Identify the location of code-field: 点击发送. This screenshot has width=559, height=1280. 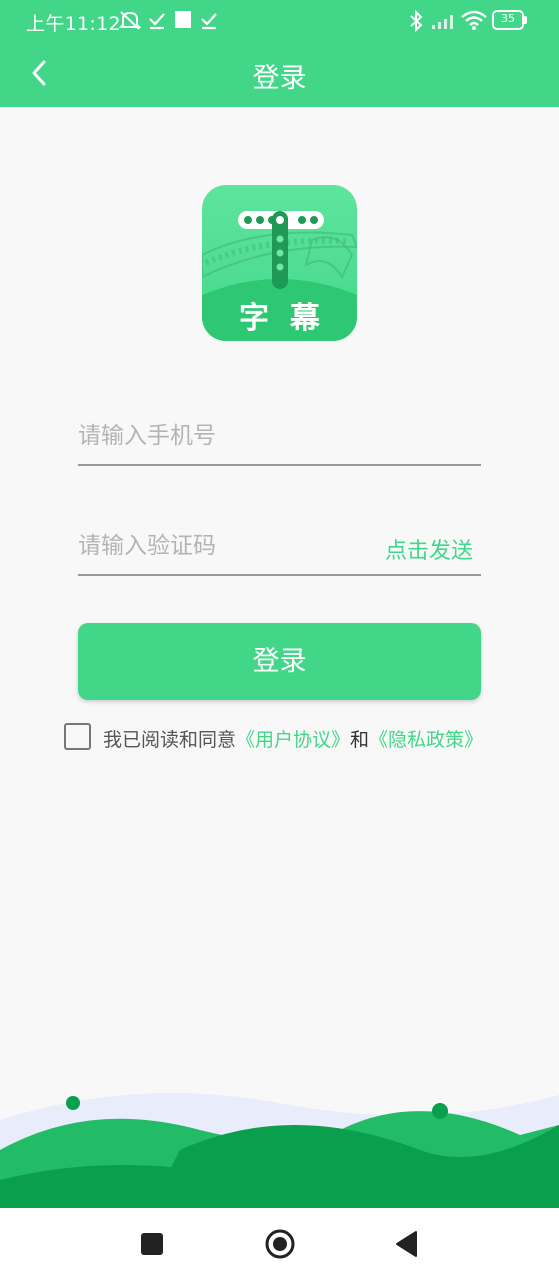
(279, 545).